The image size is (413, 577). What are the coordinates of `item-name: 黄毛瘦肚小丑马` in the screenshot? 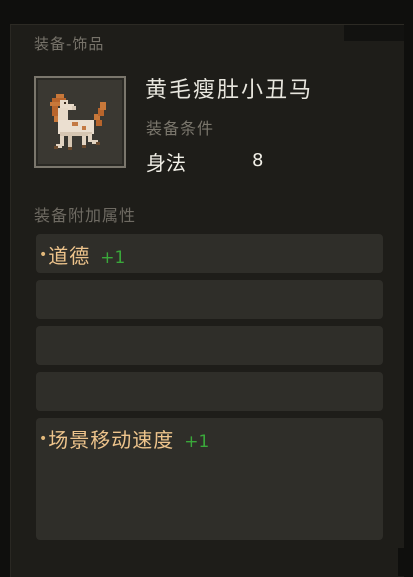 It's located at (229, 90).